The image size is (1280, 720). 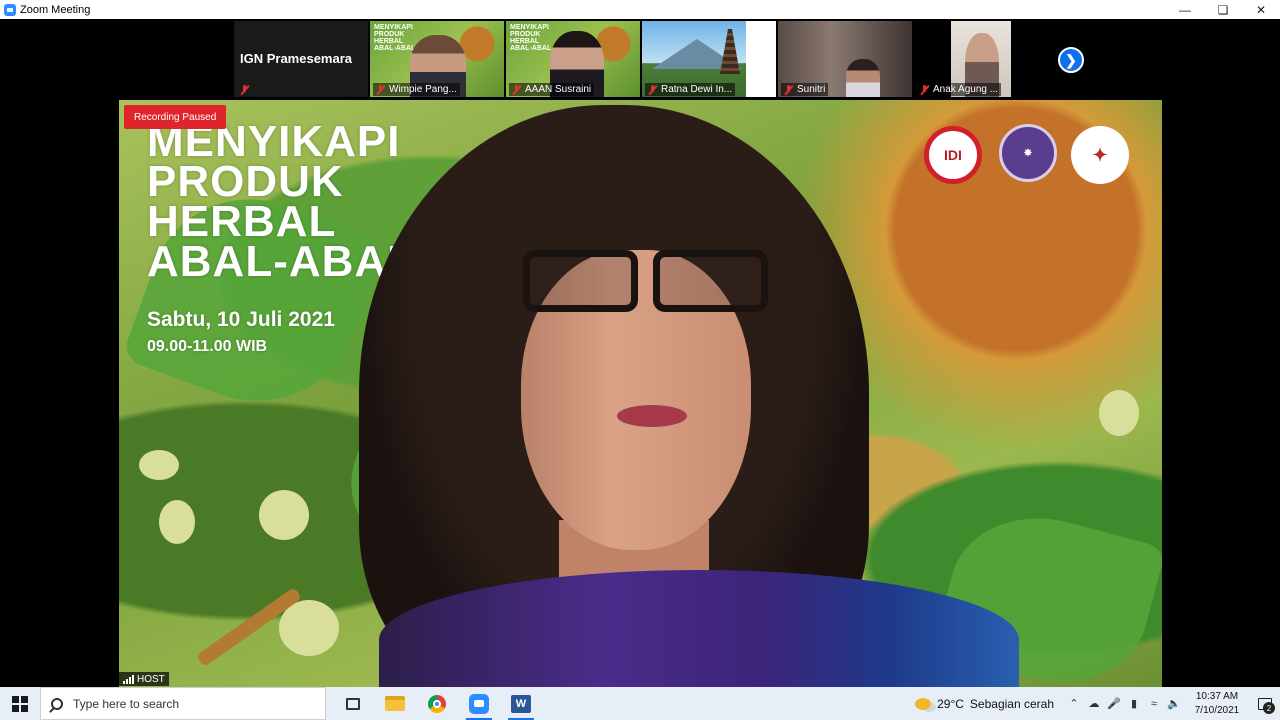 What do you see at coordinates (923, 703) in the screenshot?
I see `weather-icon` at bounding box center [923, 703].